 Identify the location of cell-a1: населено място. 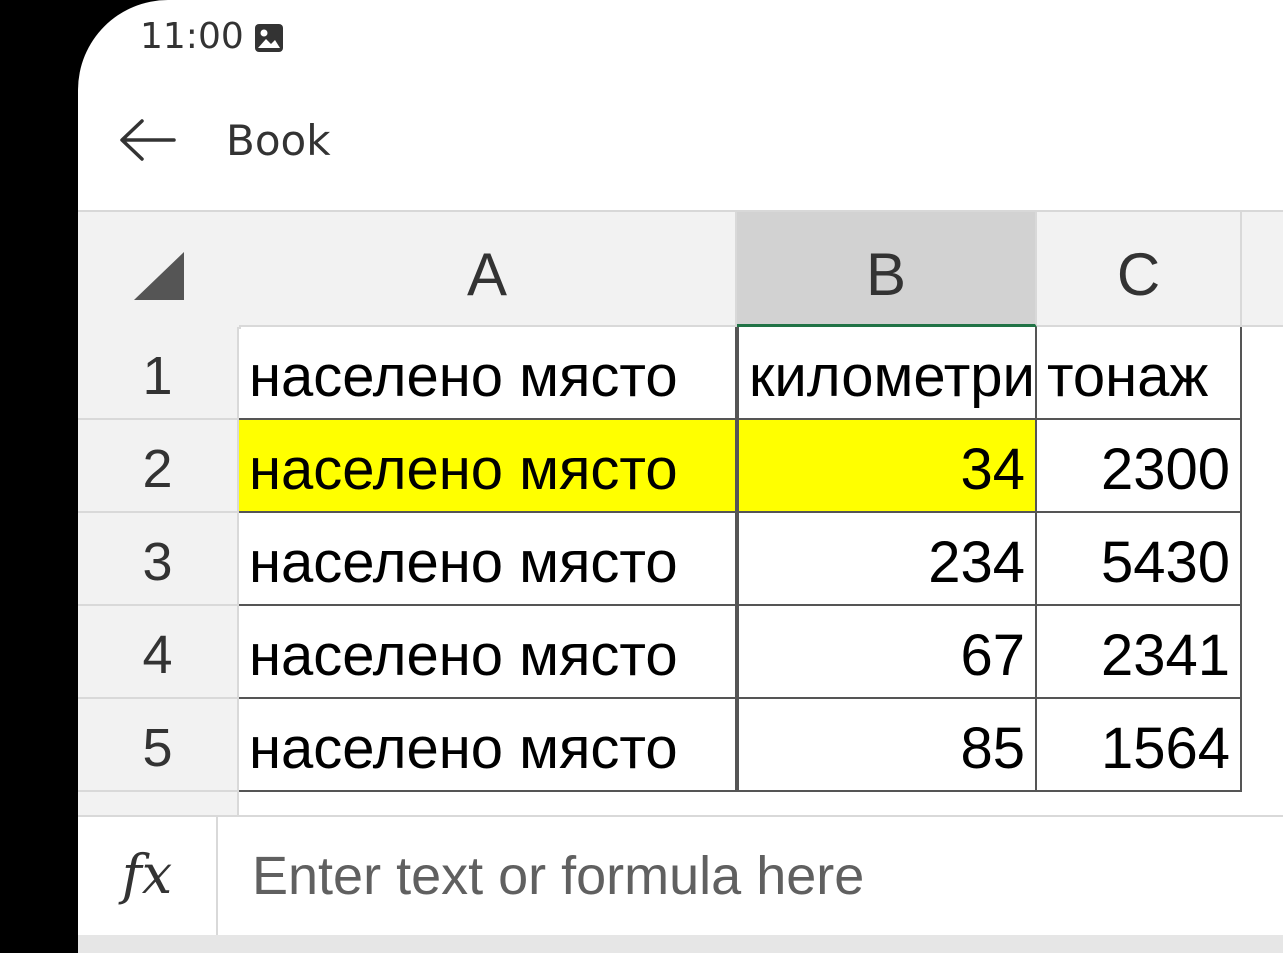
(488, 373).